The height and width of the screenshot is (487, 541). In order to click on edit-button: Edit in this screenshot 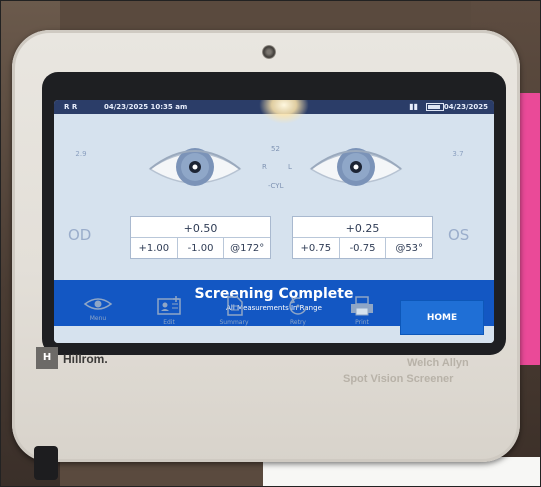, I will do `click(169, 311)`.